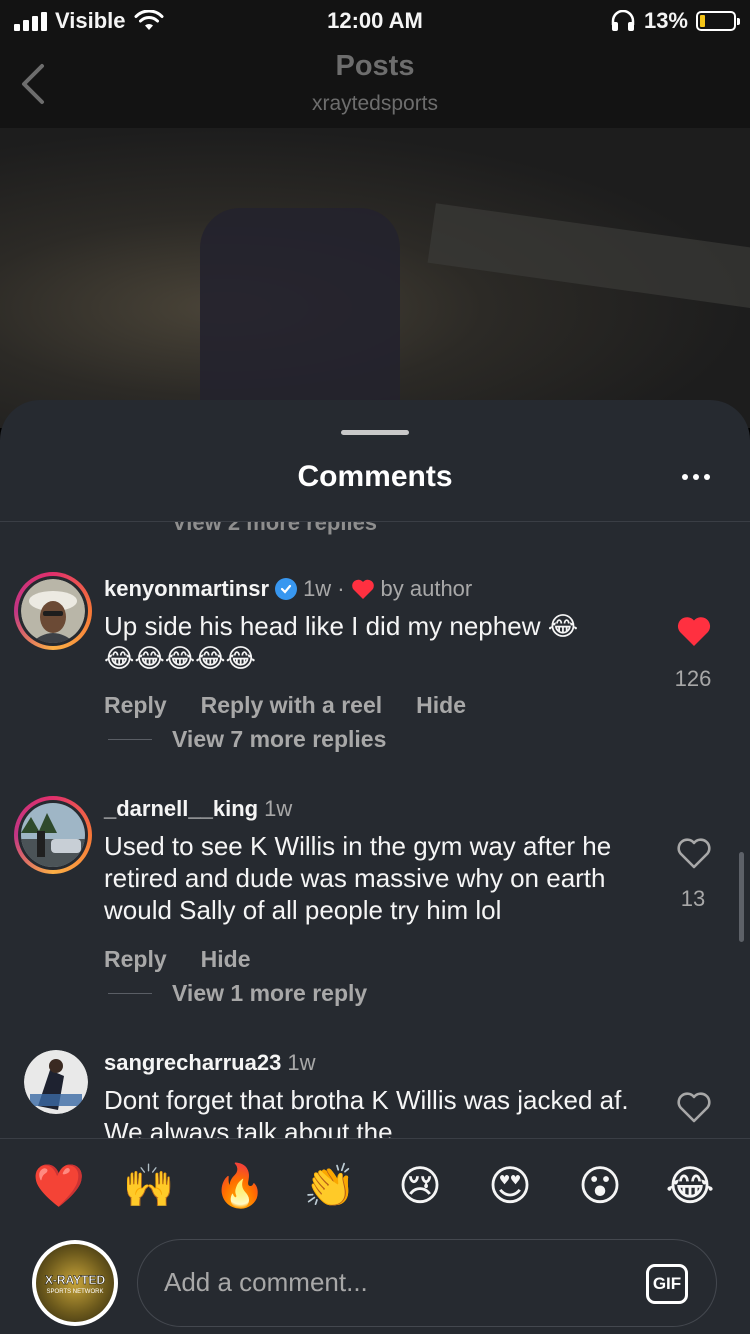 The image size is (750, 1334). Describe the element at coordinates (149, 1186) in the screenshot. I see `emoji-raised-hands-button: 🙌` at that location.